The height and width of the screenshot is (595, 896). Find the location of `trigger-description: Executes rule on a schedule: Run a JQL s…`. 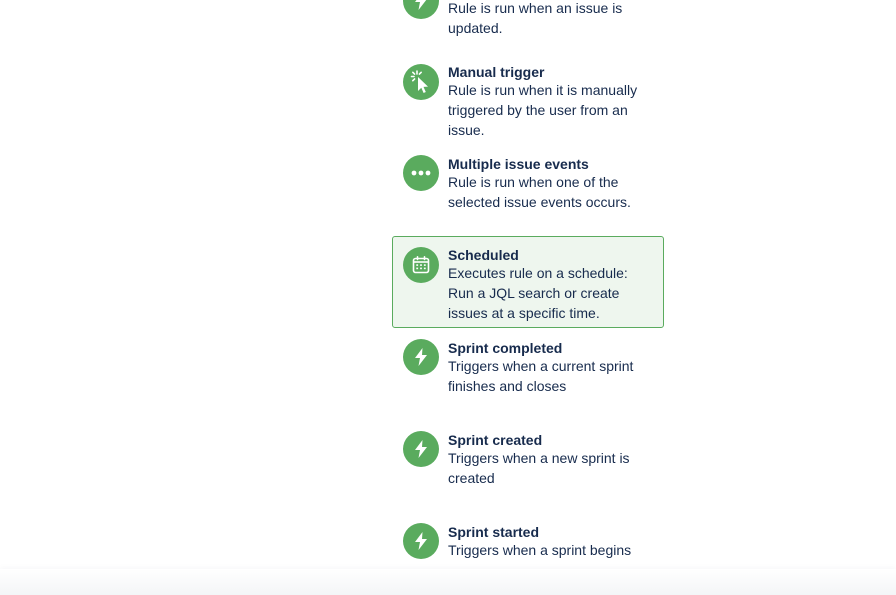

trigger-description: Executes rule on a schedule: Run a JQL s… is located at coordinates (538, 293).